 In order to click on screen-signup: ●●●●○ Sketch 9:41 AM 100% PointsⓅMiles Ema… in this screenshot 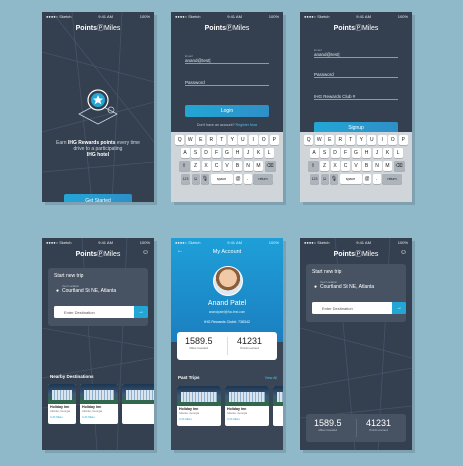, I will do `click(356, 107)`.